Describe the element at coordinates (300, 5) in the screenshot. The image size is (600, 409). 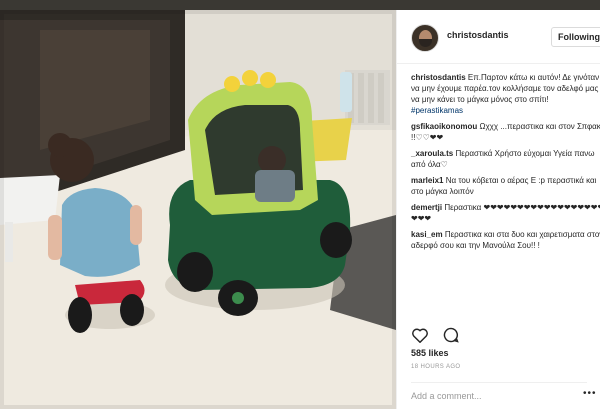
I see `top-strip` at that location.